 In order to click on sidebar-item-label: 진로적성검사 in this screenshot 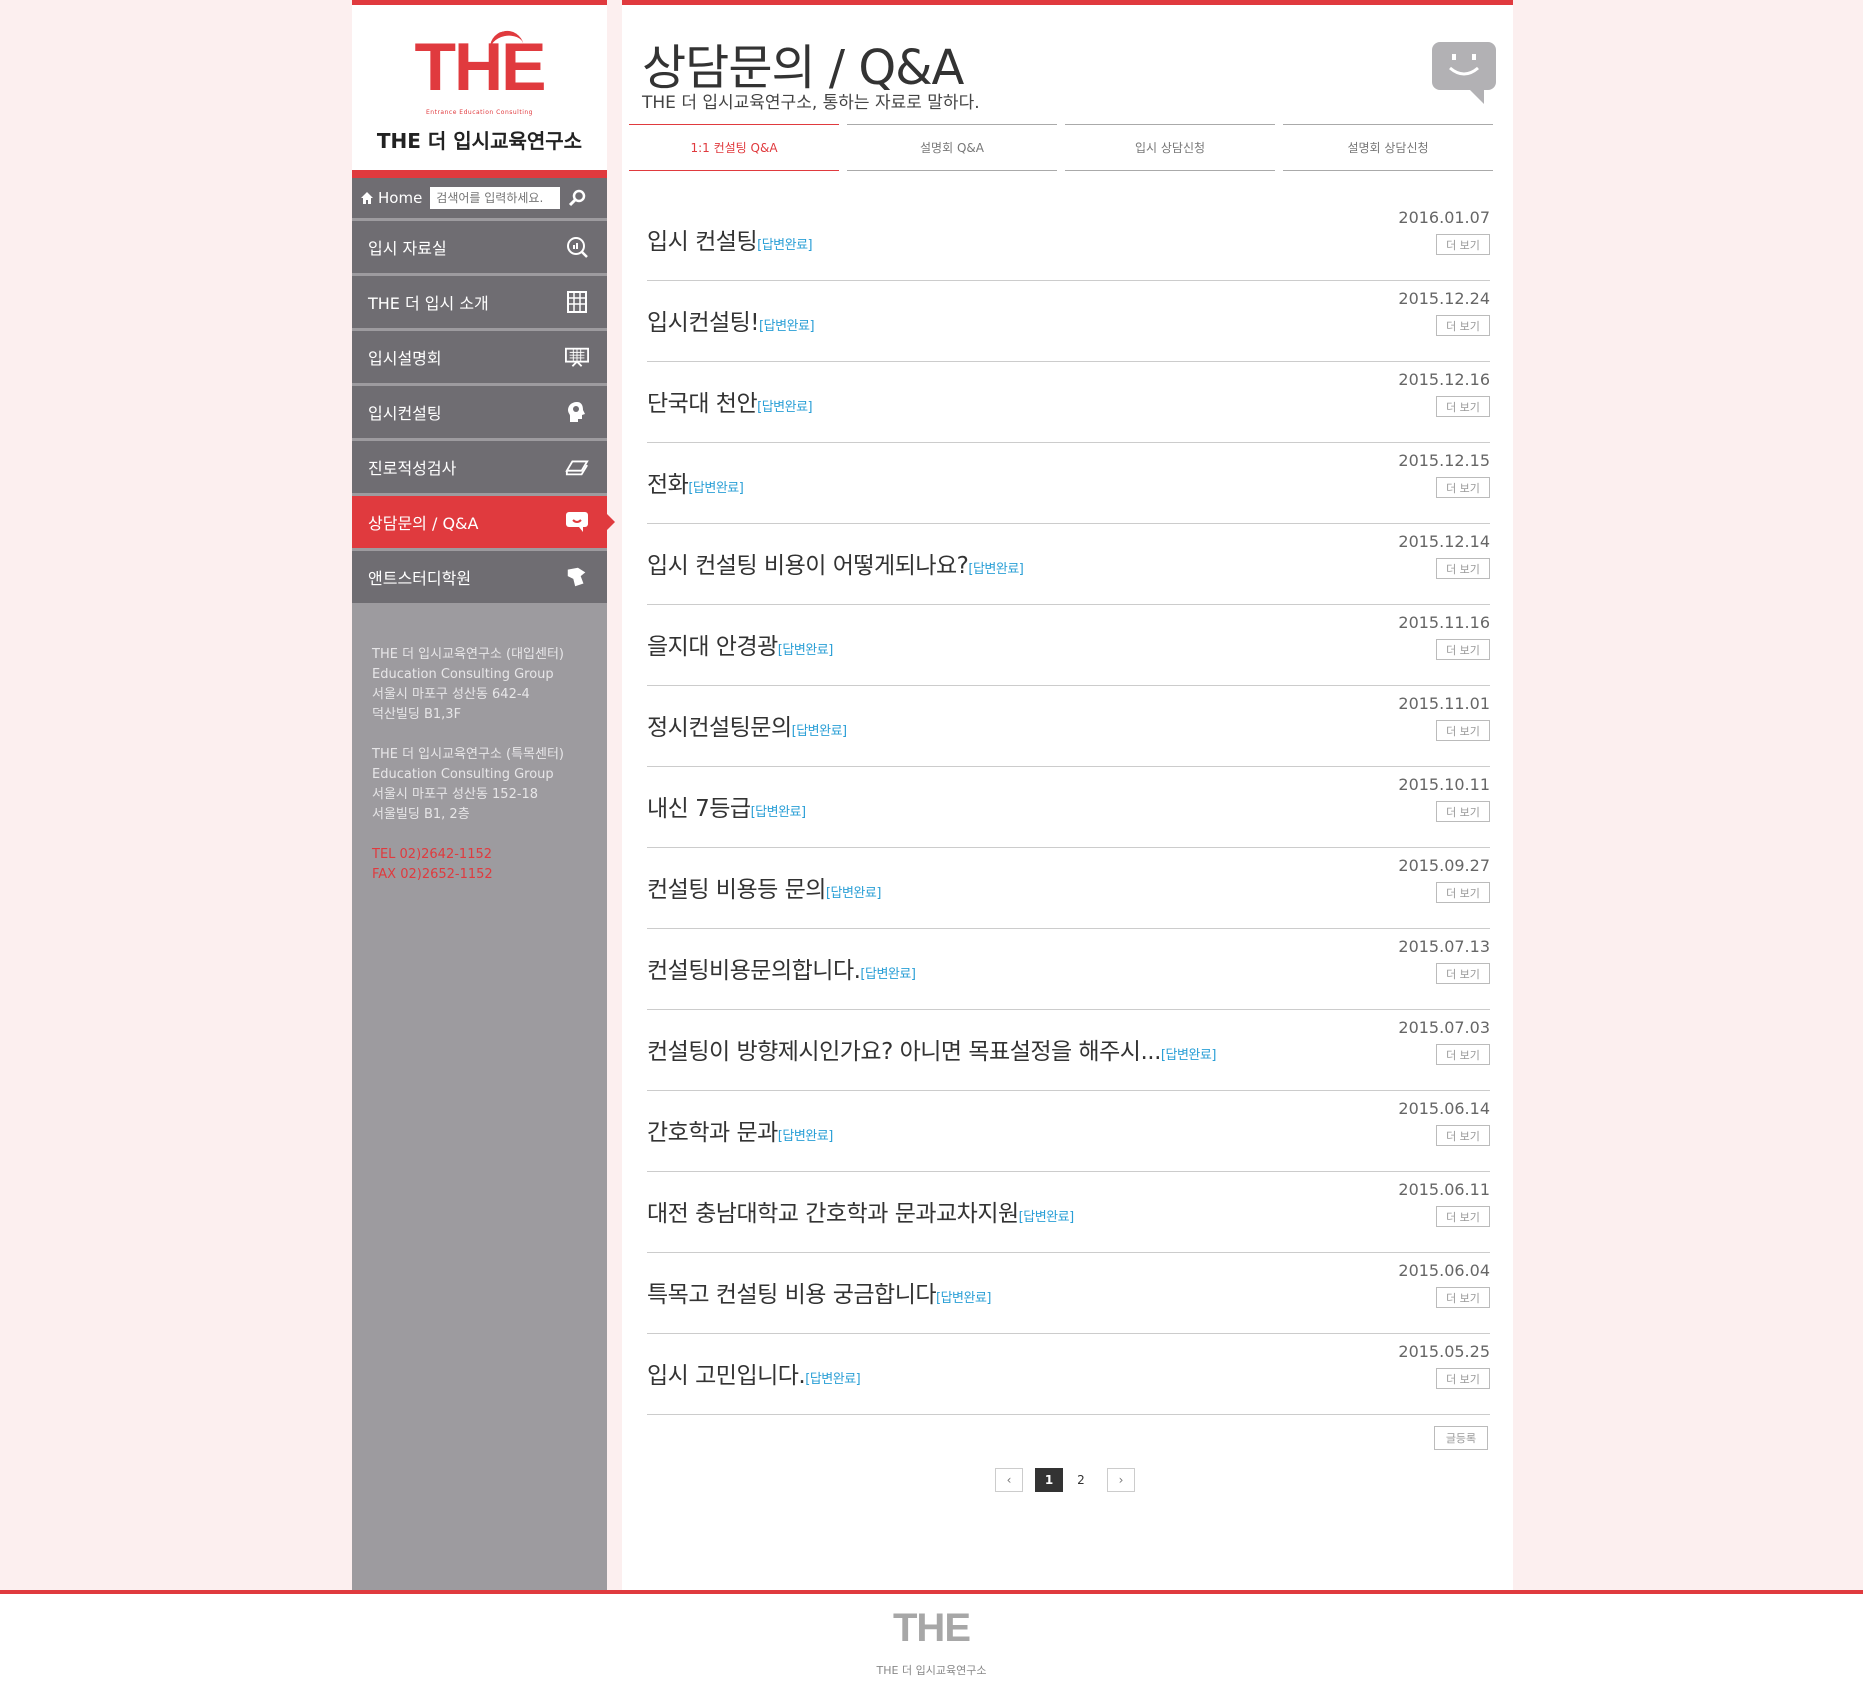, I will do `click(412, 468)`.